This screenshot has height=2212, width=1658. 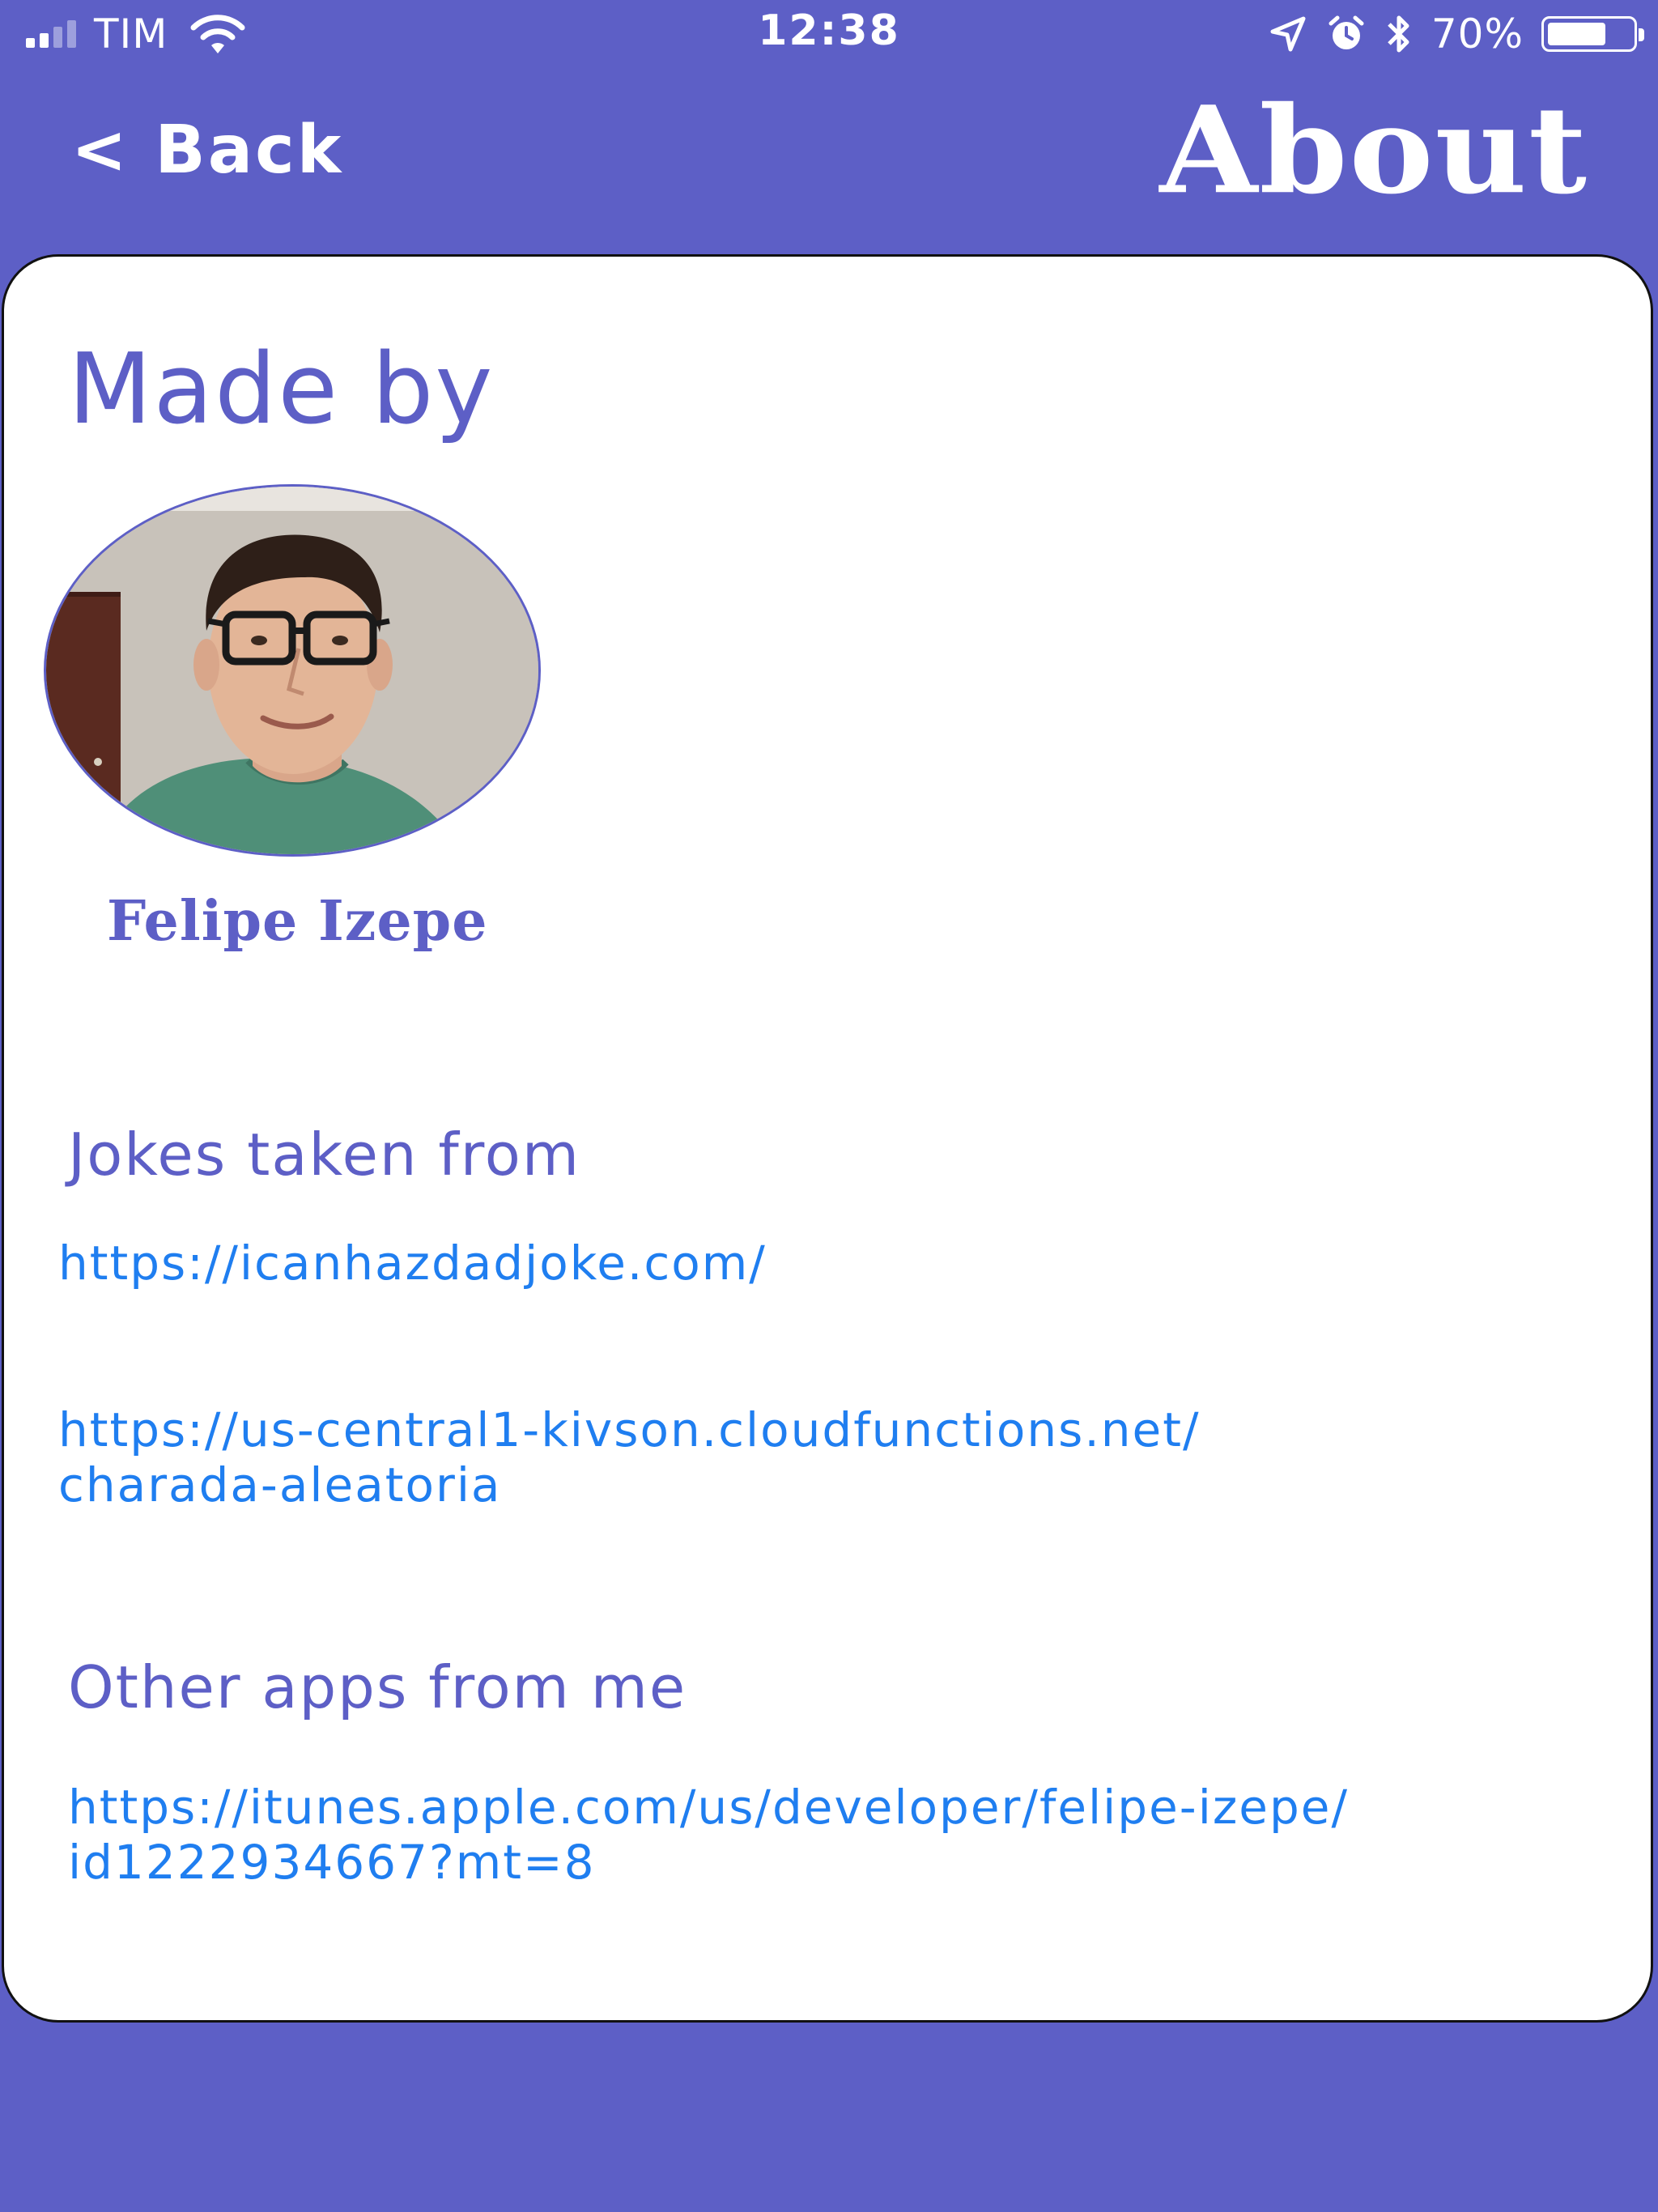 What do you see at coordinates (1641, 34) in the screenshot?
I see `battery-tip` at bounding box center [1641, 34].